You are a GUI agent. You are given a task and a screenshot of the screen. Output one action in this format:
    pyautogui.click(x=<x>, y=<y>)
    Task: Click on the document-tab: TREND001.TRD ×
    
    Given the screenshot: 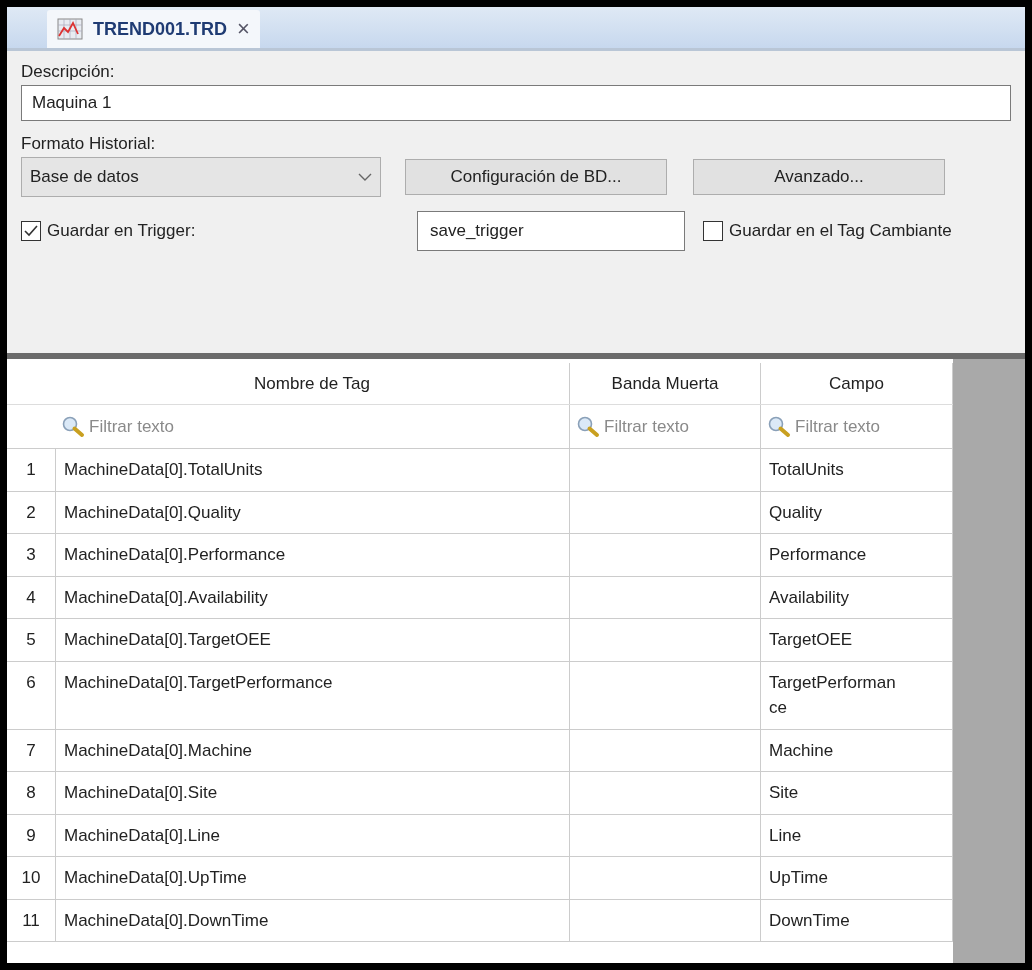 What is the action you would take?
    pyautogui.click(x=153, y=29)
    